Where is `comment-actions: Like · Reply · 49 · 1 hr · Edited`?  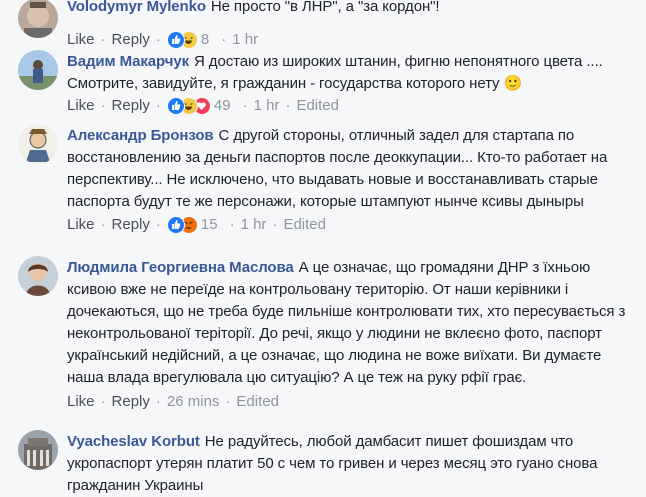 comment-actions: Like · Reply · 49 · 1 hr · Edited is located at coordinates (353, 106).